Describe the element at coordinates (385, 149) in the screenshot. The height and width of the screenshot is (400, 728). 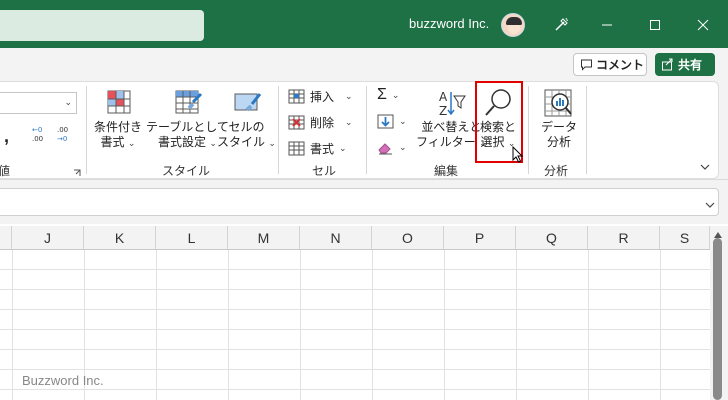
I see `eraser-icon` at that location.